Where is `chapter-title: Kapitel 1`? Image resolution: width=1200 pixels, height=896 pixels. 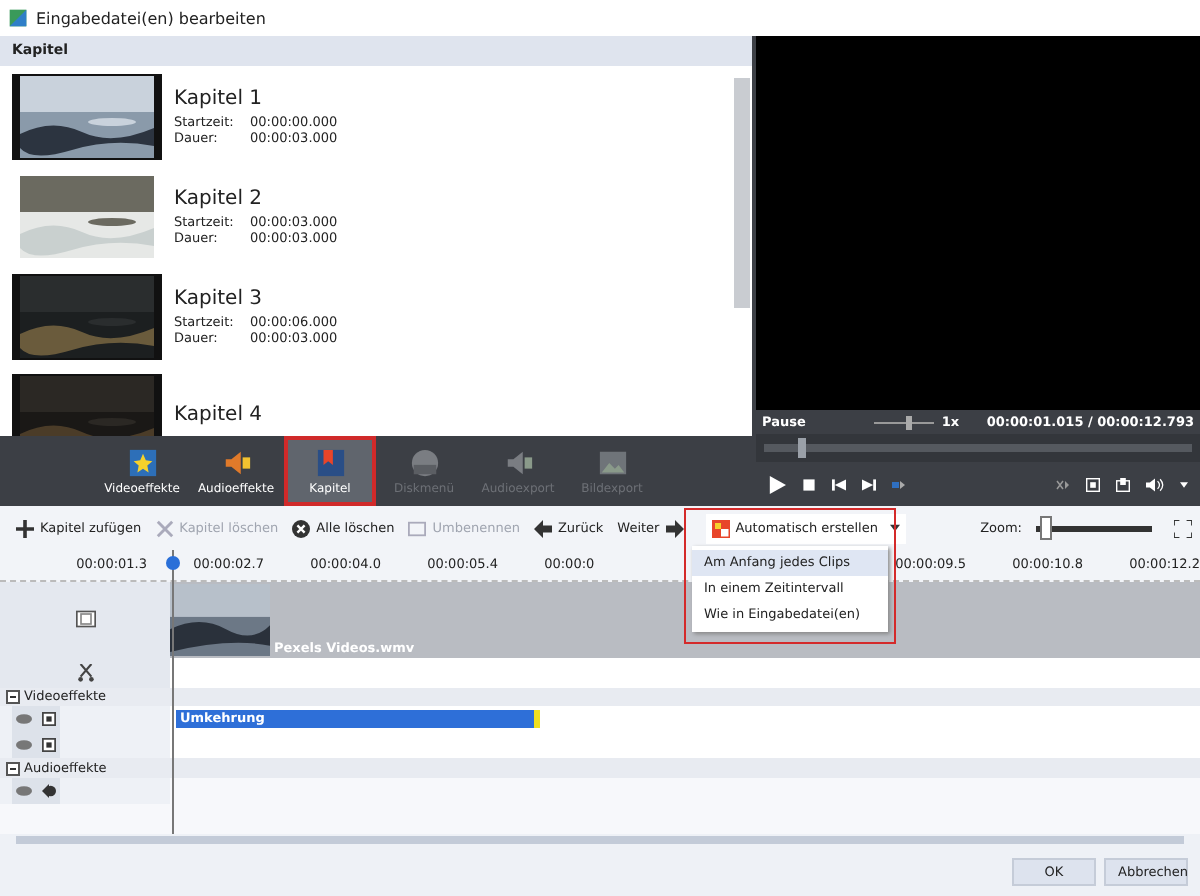 chapter-title: Kapitel 1 is located at coordinates (219, 99).